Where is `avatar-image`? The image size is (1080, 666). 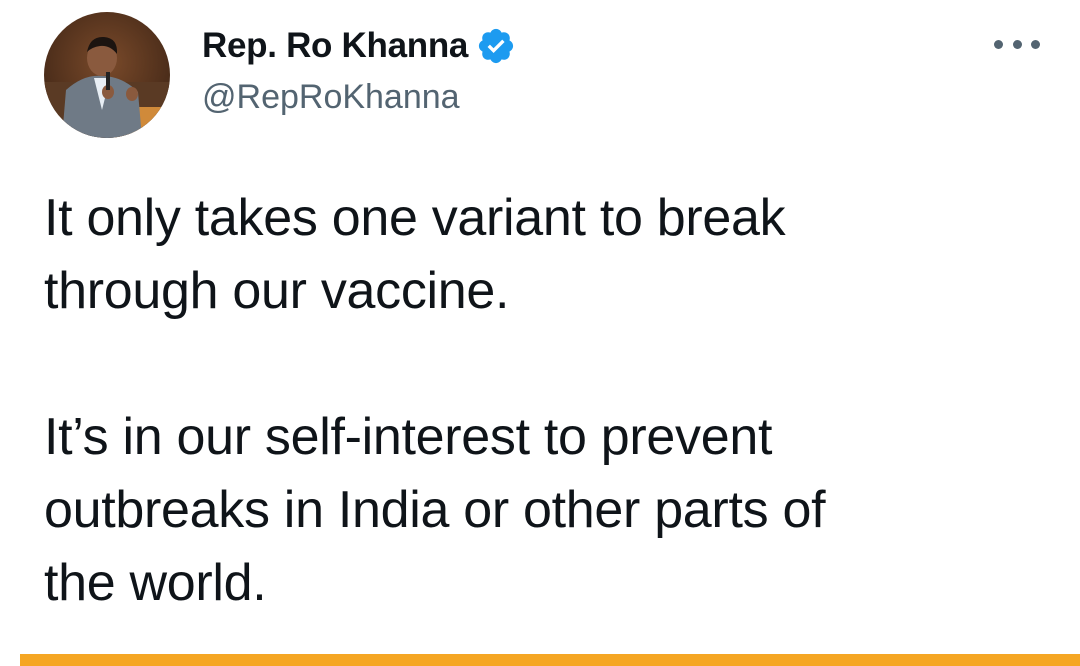
avatar-image is located at coordinates (107, 75).